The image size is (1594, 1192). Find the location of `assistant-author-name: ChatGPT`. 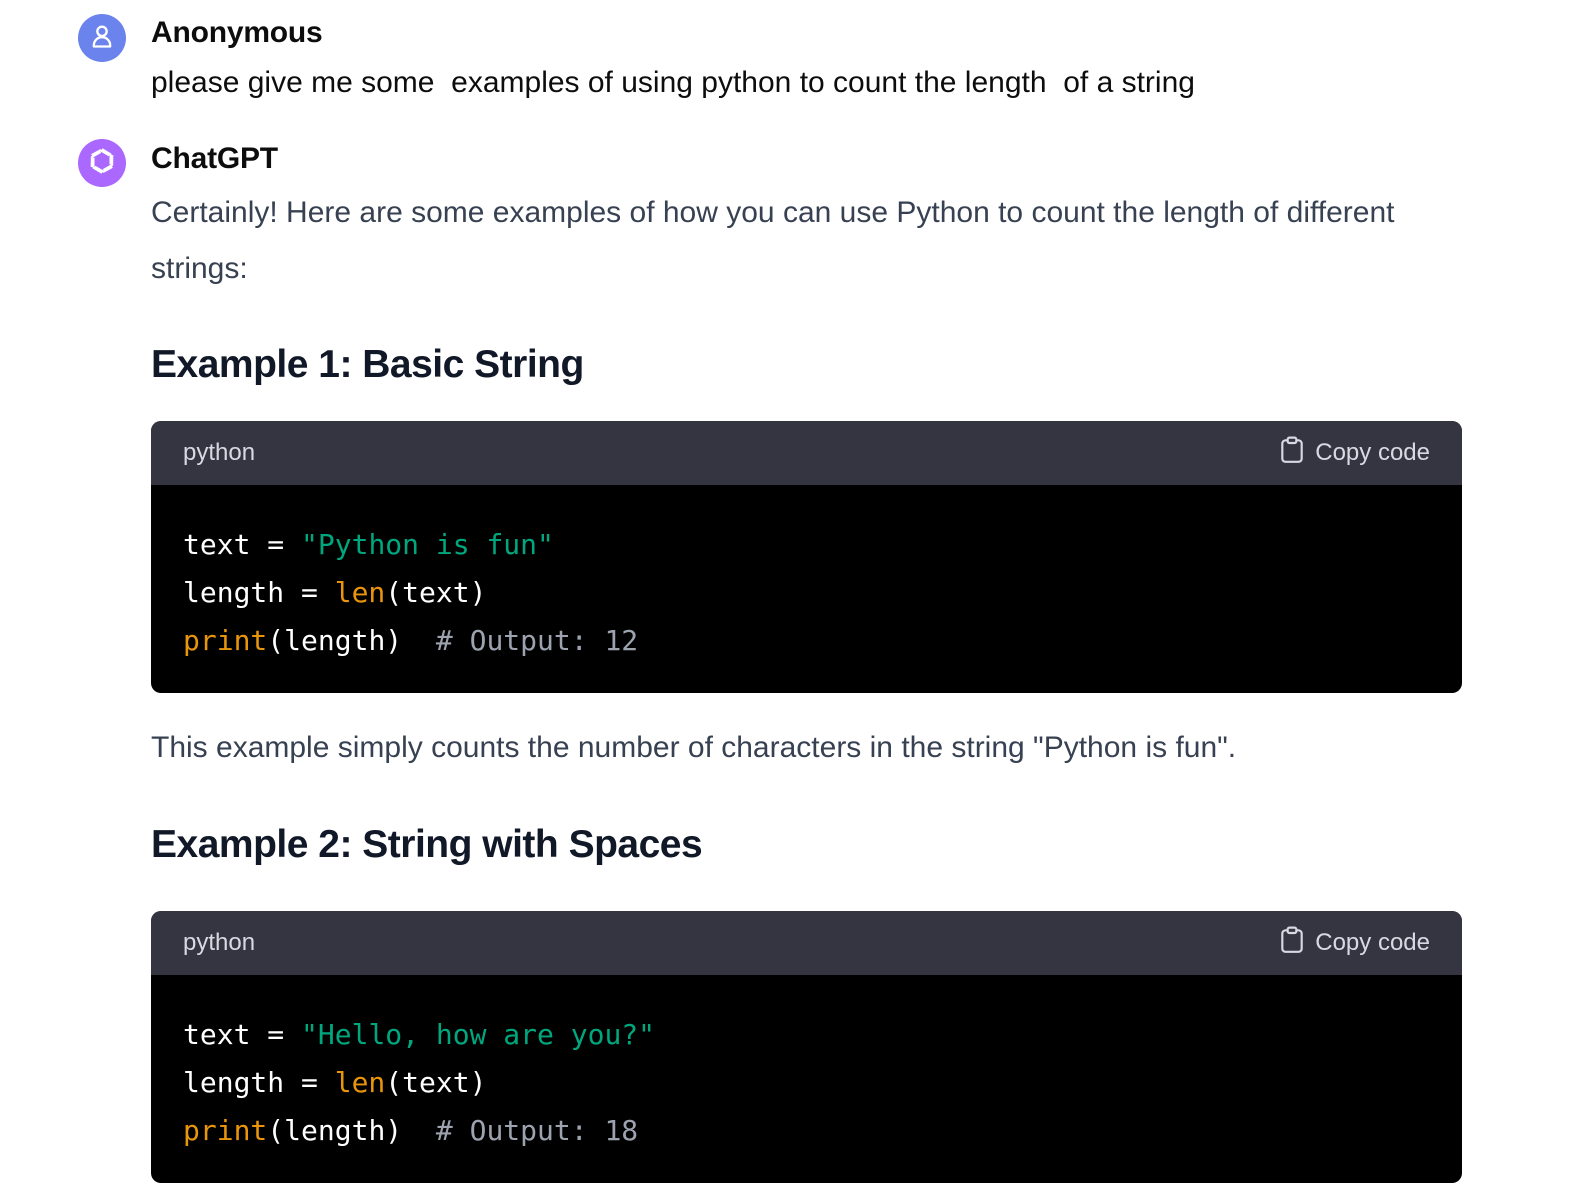

assistant-author-name: ChatGPT is located at coordinates (214, 158).